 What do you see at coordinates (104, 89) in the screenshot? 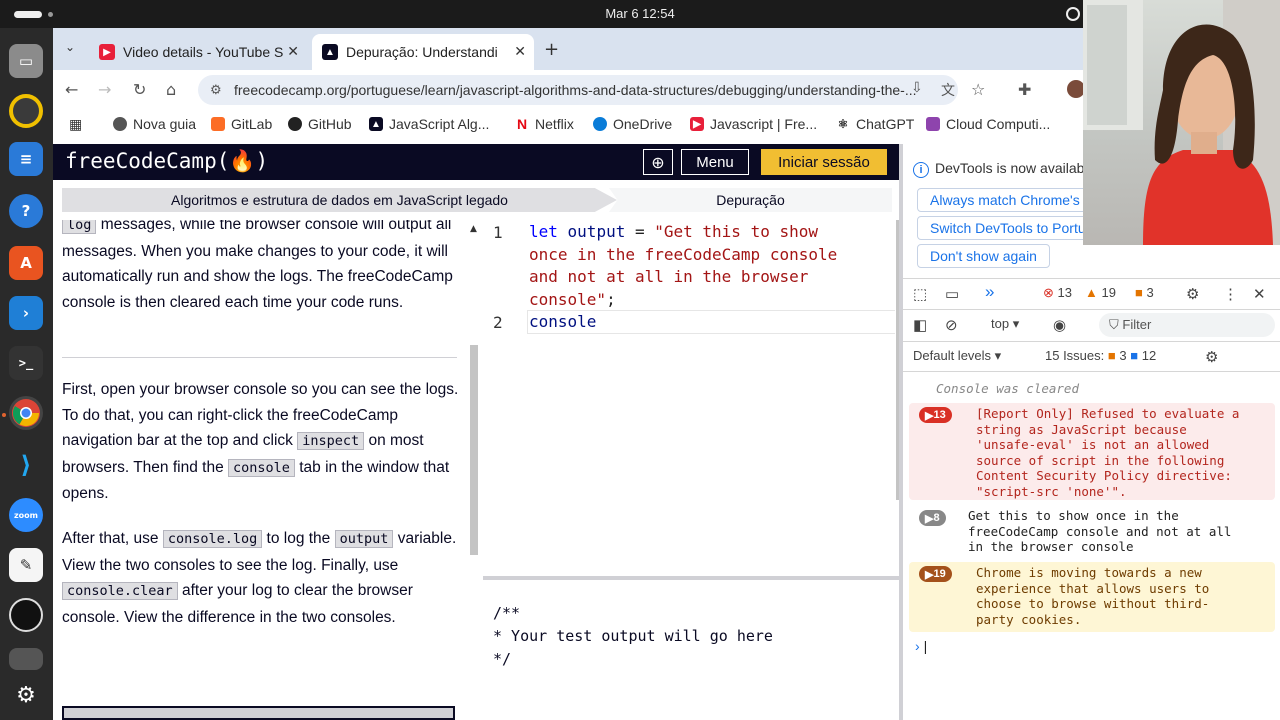
I see `forward-icon: →` at bounding box center [104, 89].